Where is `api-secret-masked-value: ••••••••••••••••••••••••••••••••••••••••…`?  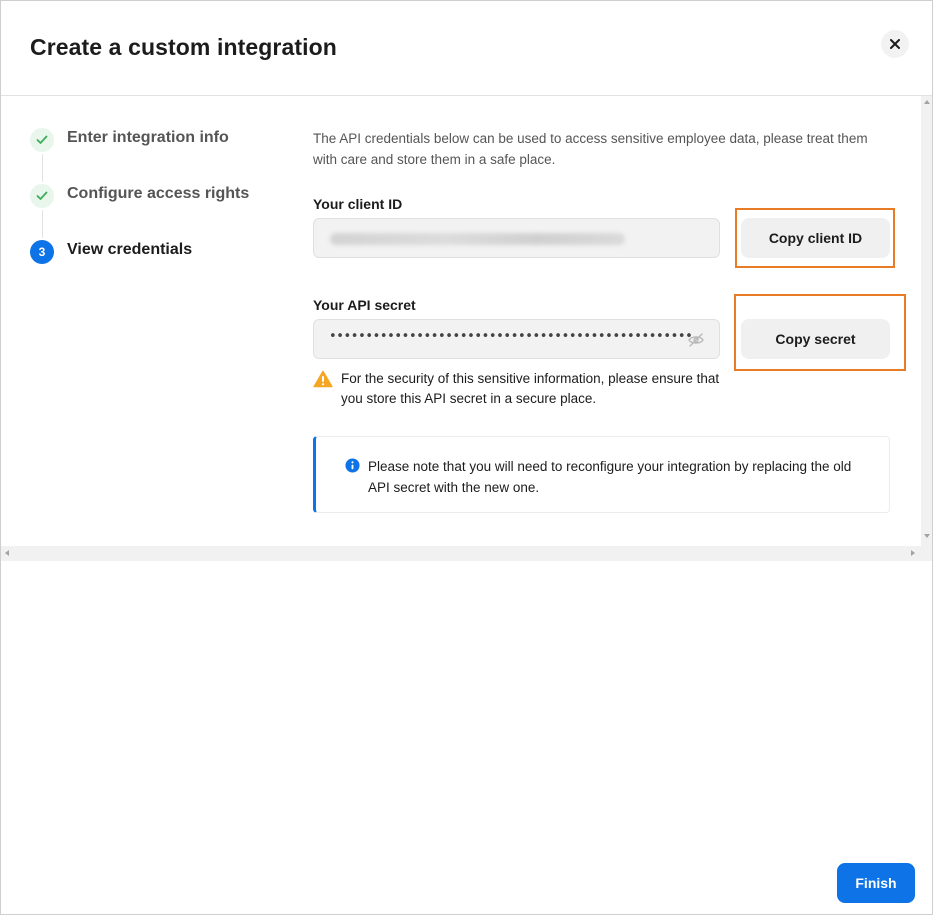
api-secret-masked-value: ••••••••••••••••••••••••••••••••••••••••… is located at coordinates (511, 336).